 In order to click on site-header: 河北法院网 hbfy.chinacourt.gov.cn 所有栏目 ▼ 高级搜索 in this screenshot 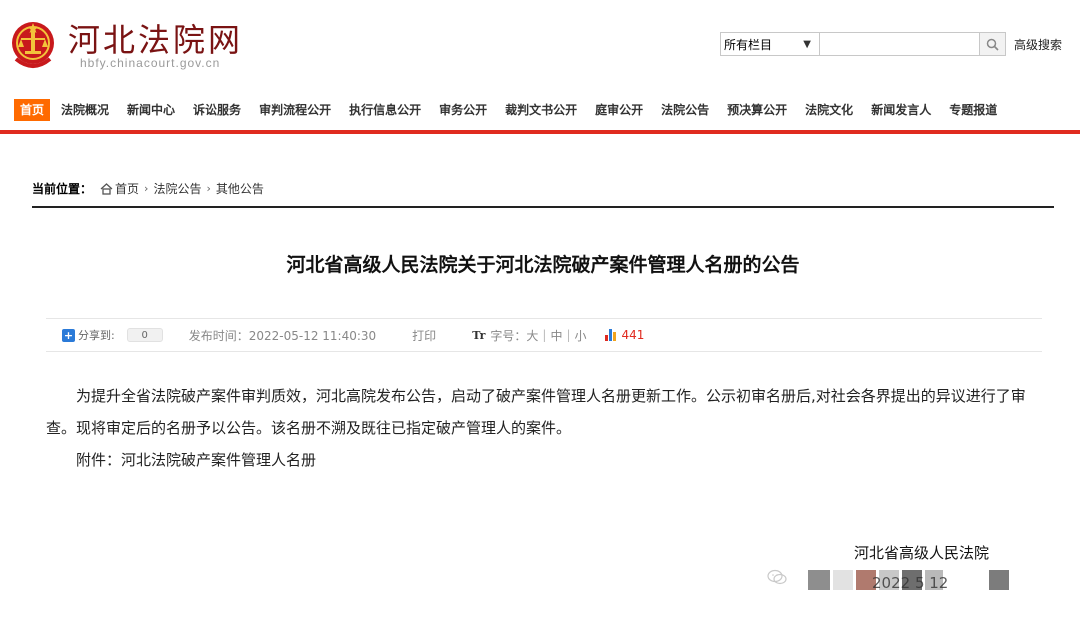, I will do `click(540, 45)`.